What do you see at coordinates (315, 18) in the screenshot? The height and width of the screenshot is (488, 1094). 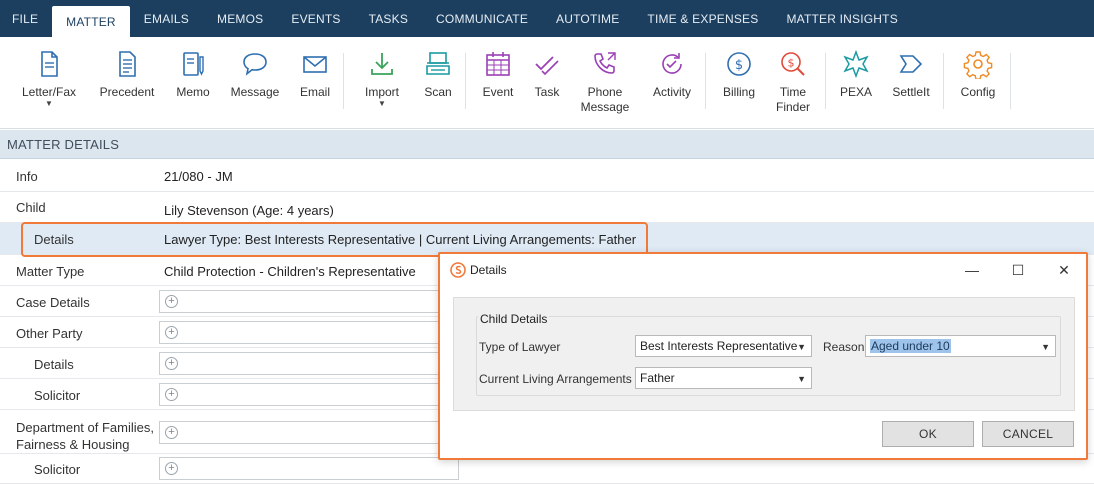 I see `tab-events: EVENTS` at bounding box center [315, 18].